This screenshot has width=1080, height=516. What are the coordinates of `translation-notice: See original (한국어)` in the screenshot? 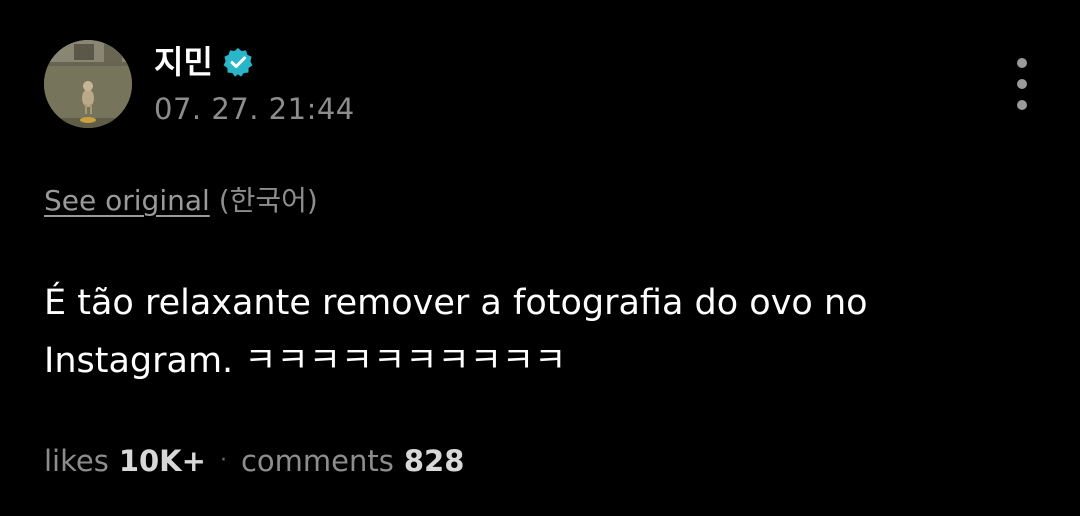 It's located at (181, 201).